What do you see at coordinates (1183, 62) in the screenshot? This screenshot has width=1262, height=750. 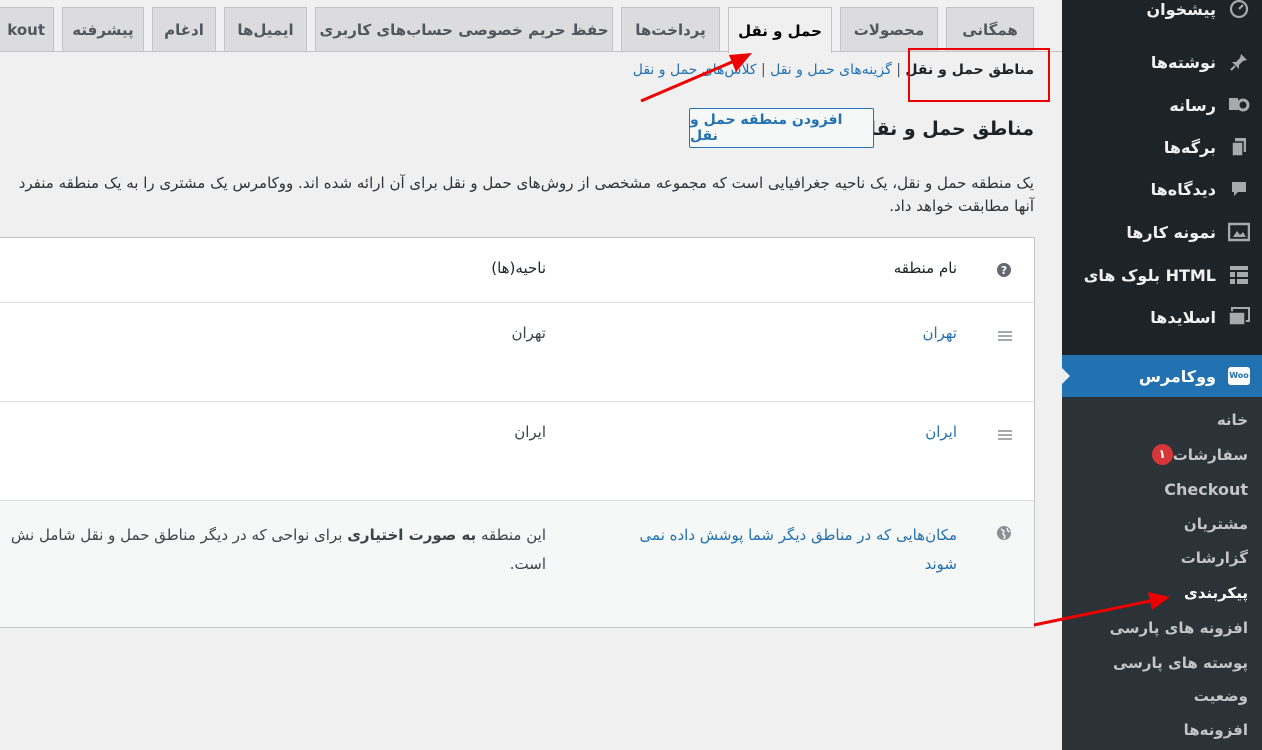 I see `menu-posts-label: نوشته‌ها` at bounding box center [1183, 62].